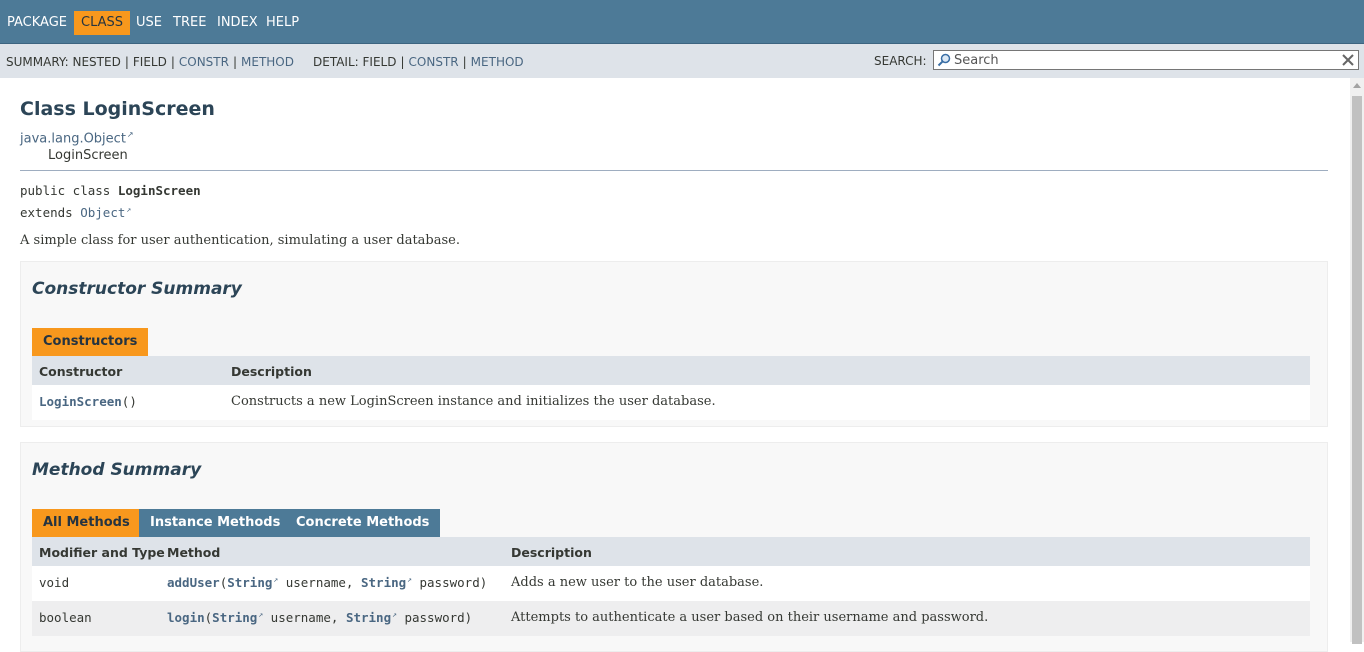 The width and height of the screenshot is (1364, 652). Describe the element at coordinates (671, 370) in the screenshot. I see `table-header: Constructor Description` at that location.